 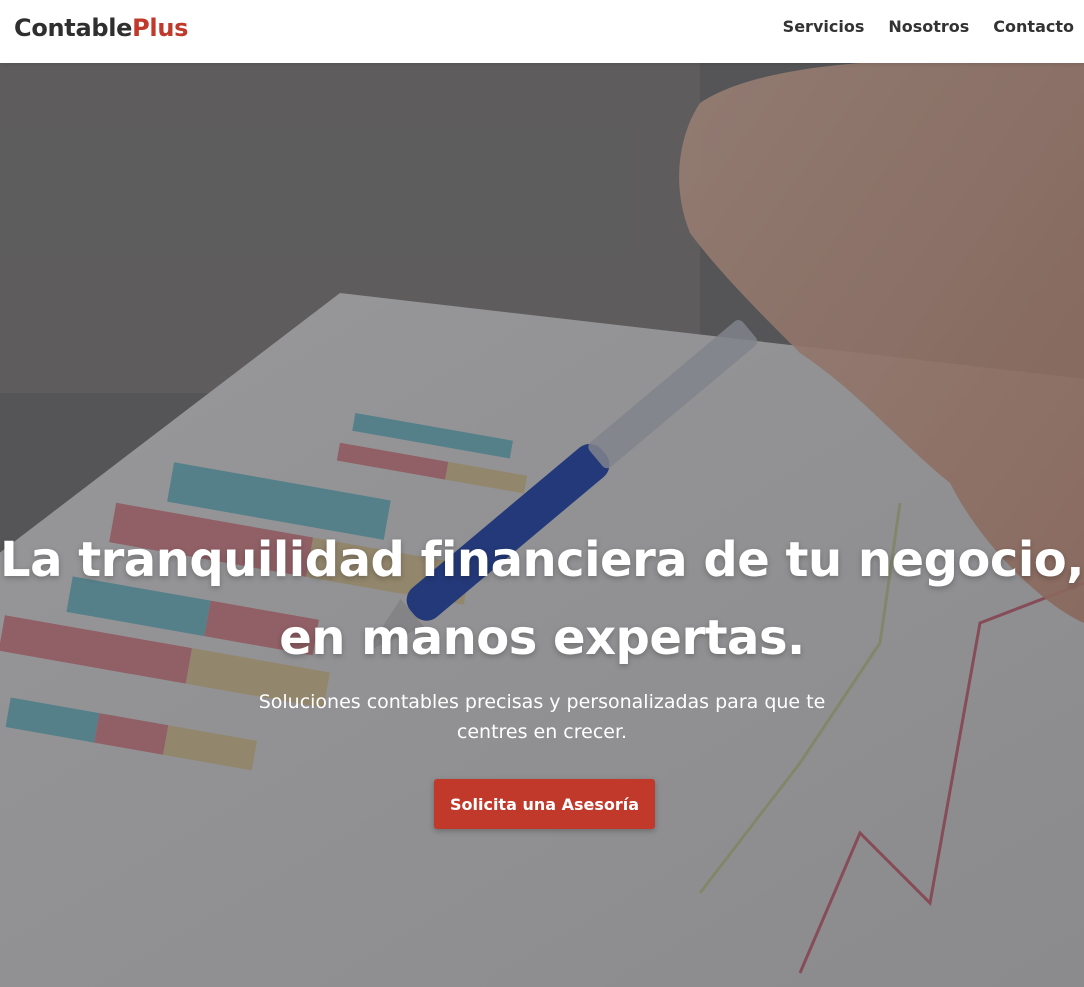 What do you see at coordinates (542, 31) in the screenshot?
I see `site-header: ContablePlus Servicios Nosotros Contacto` at bounding box center [542, 31].